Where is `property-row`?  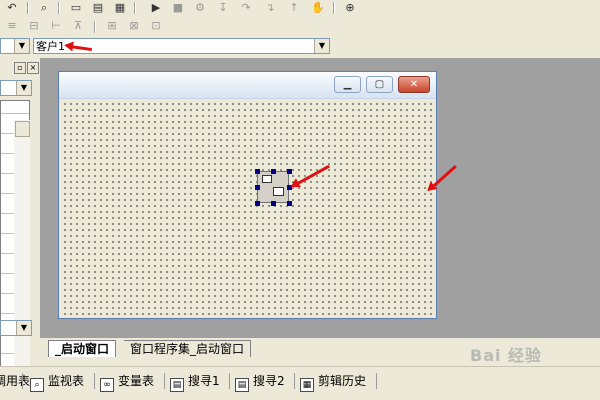
property-row is located at coordinates (15, 113).